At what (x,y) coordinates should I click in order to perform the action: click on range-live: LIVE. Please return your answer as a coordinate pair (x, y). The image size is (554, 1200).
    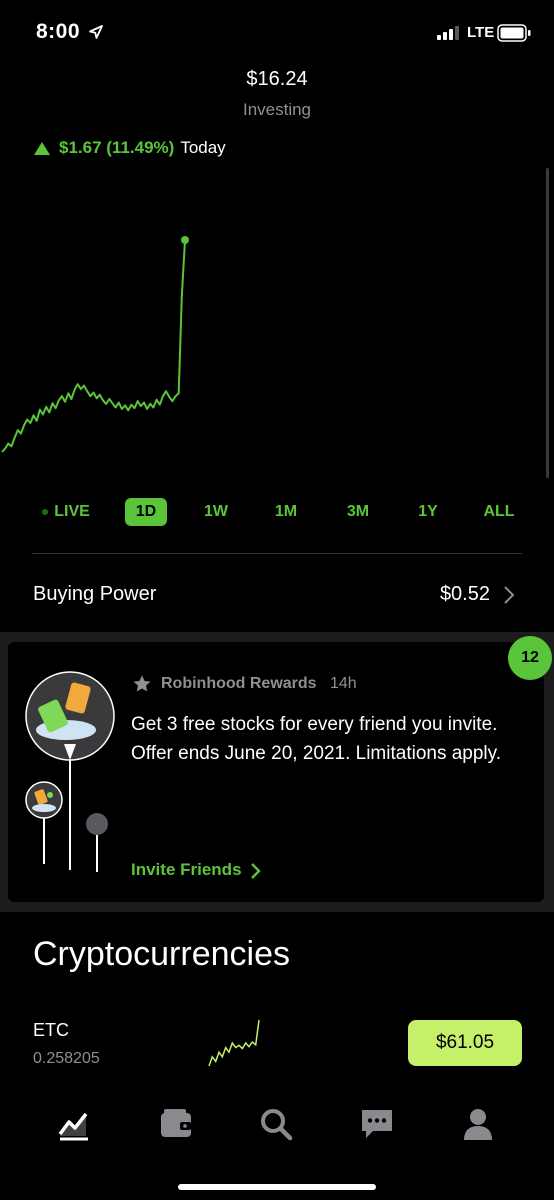
    Looking at the image, I should click on (66, 512).